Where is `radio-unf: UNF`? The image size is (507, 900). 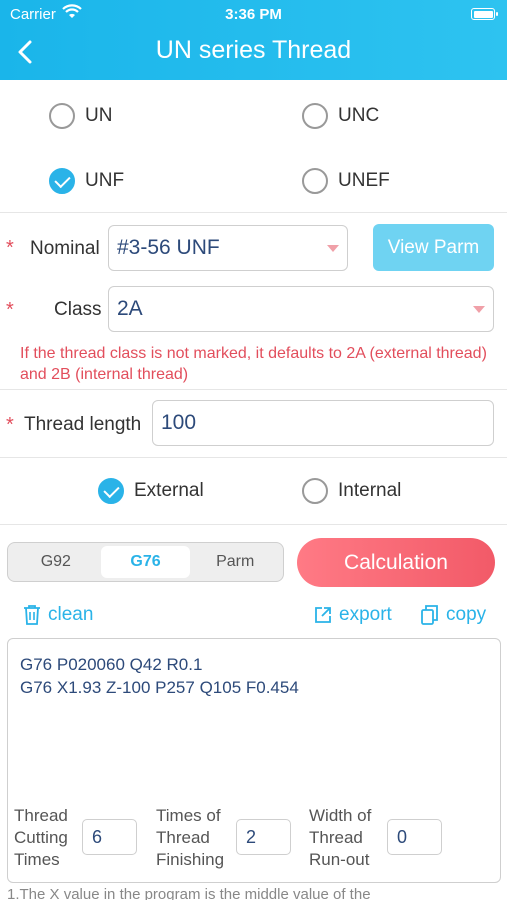
radio-unf: UNF is located at coordinates (86, 181).